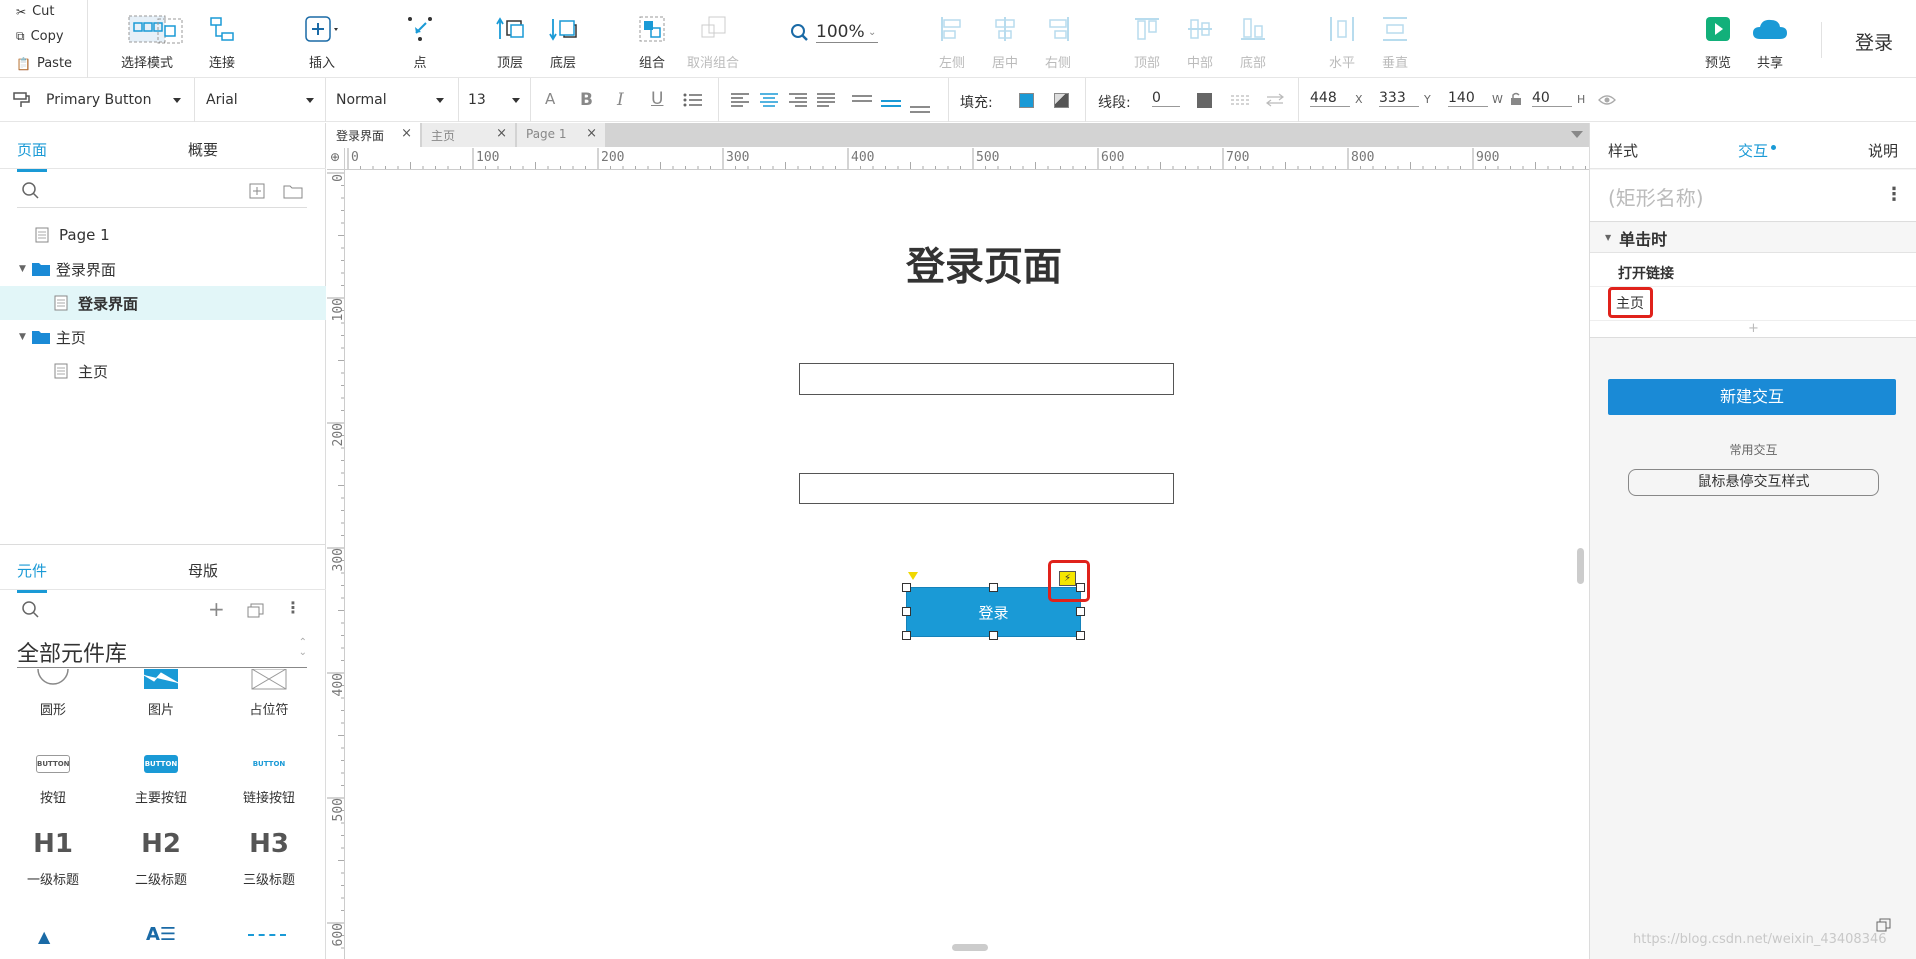 Image resolution: width=1916 pixels, height=959 pixels. I want to click on zoom-control: 100% ⌄, so click(834, 32).